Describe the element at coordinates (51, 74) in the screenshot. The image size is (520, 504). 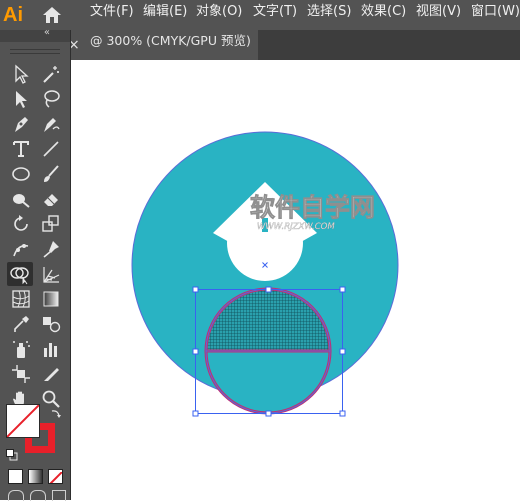
I see `magic-wand-icon` at that location.